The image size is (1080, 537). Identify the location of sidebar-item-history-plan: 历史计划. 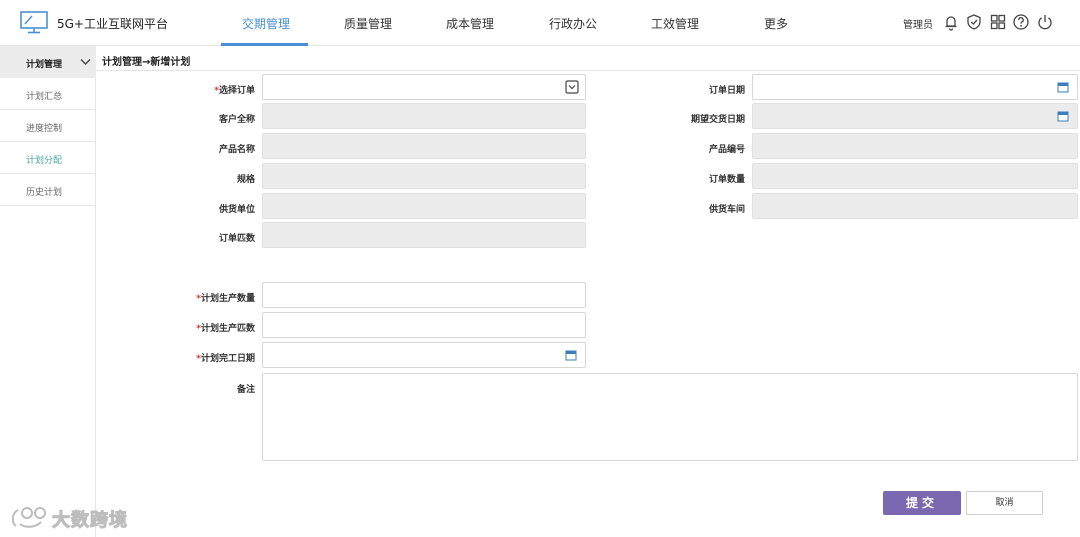
(48, 190).